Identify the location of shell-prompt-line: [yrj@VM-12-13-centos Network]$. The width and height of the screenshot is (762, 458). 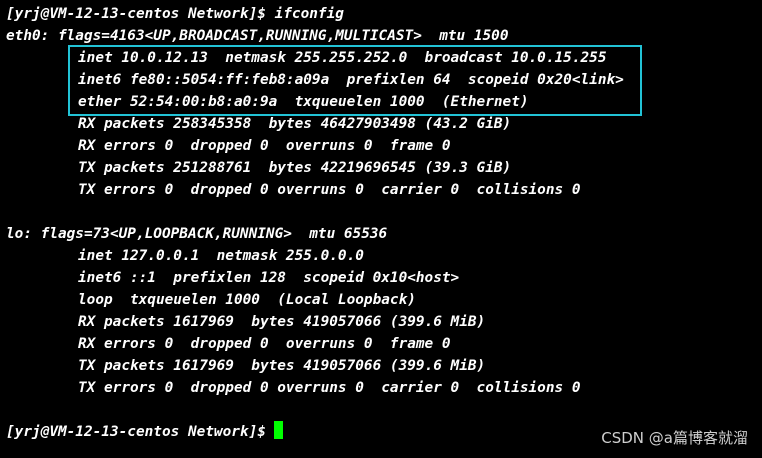
(144, 432).